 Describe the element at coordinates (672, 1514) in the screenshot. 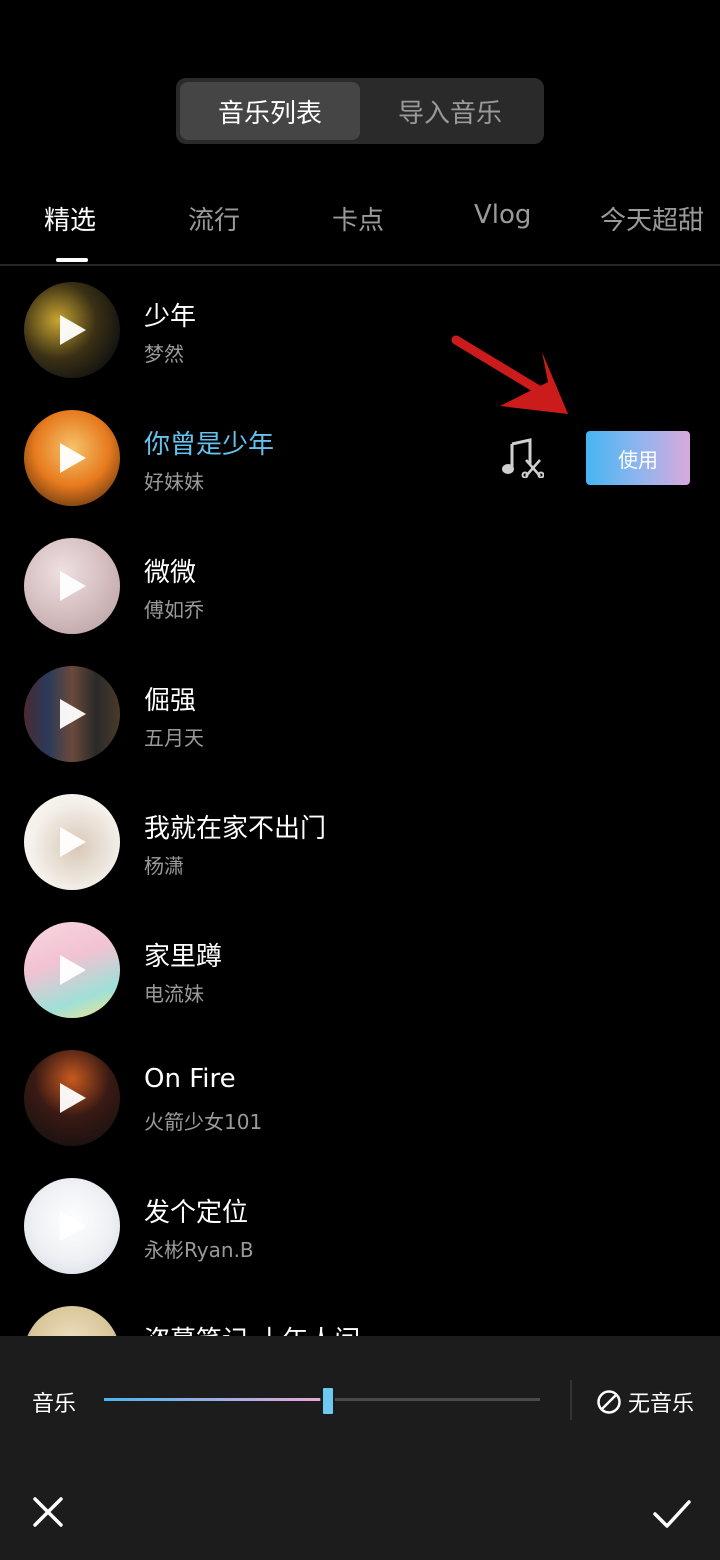

I see `check-icon` at that location.